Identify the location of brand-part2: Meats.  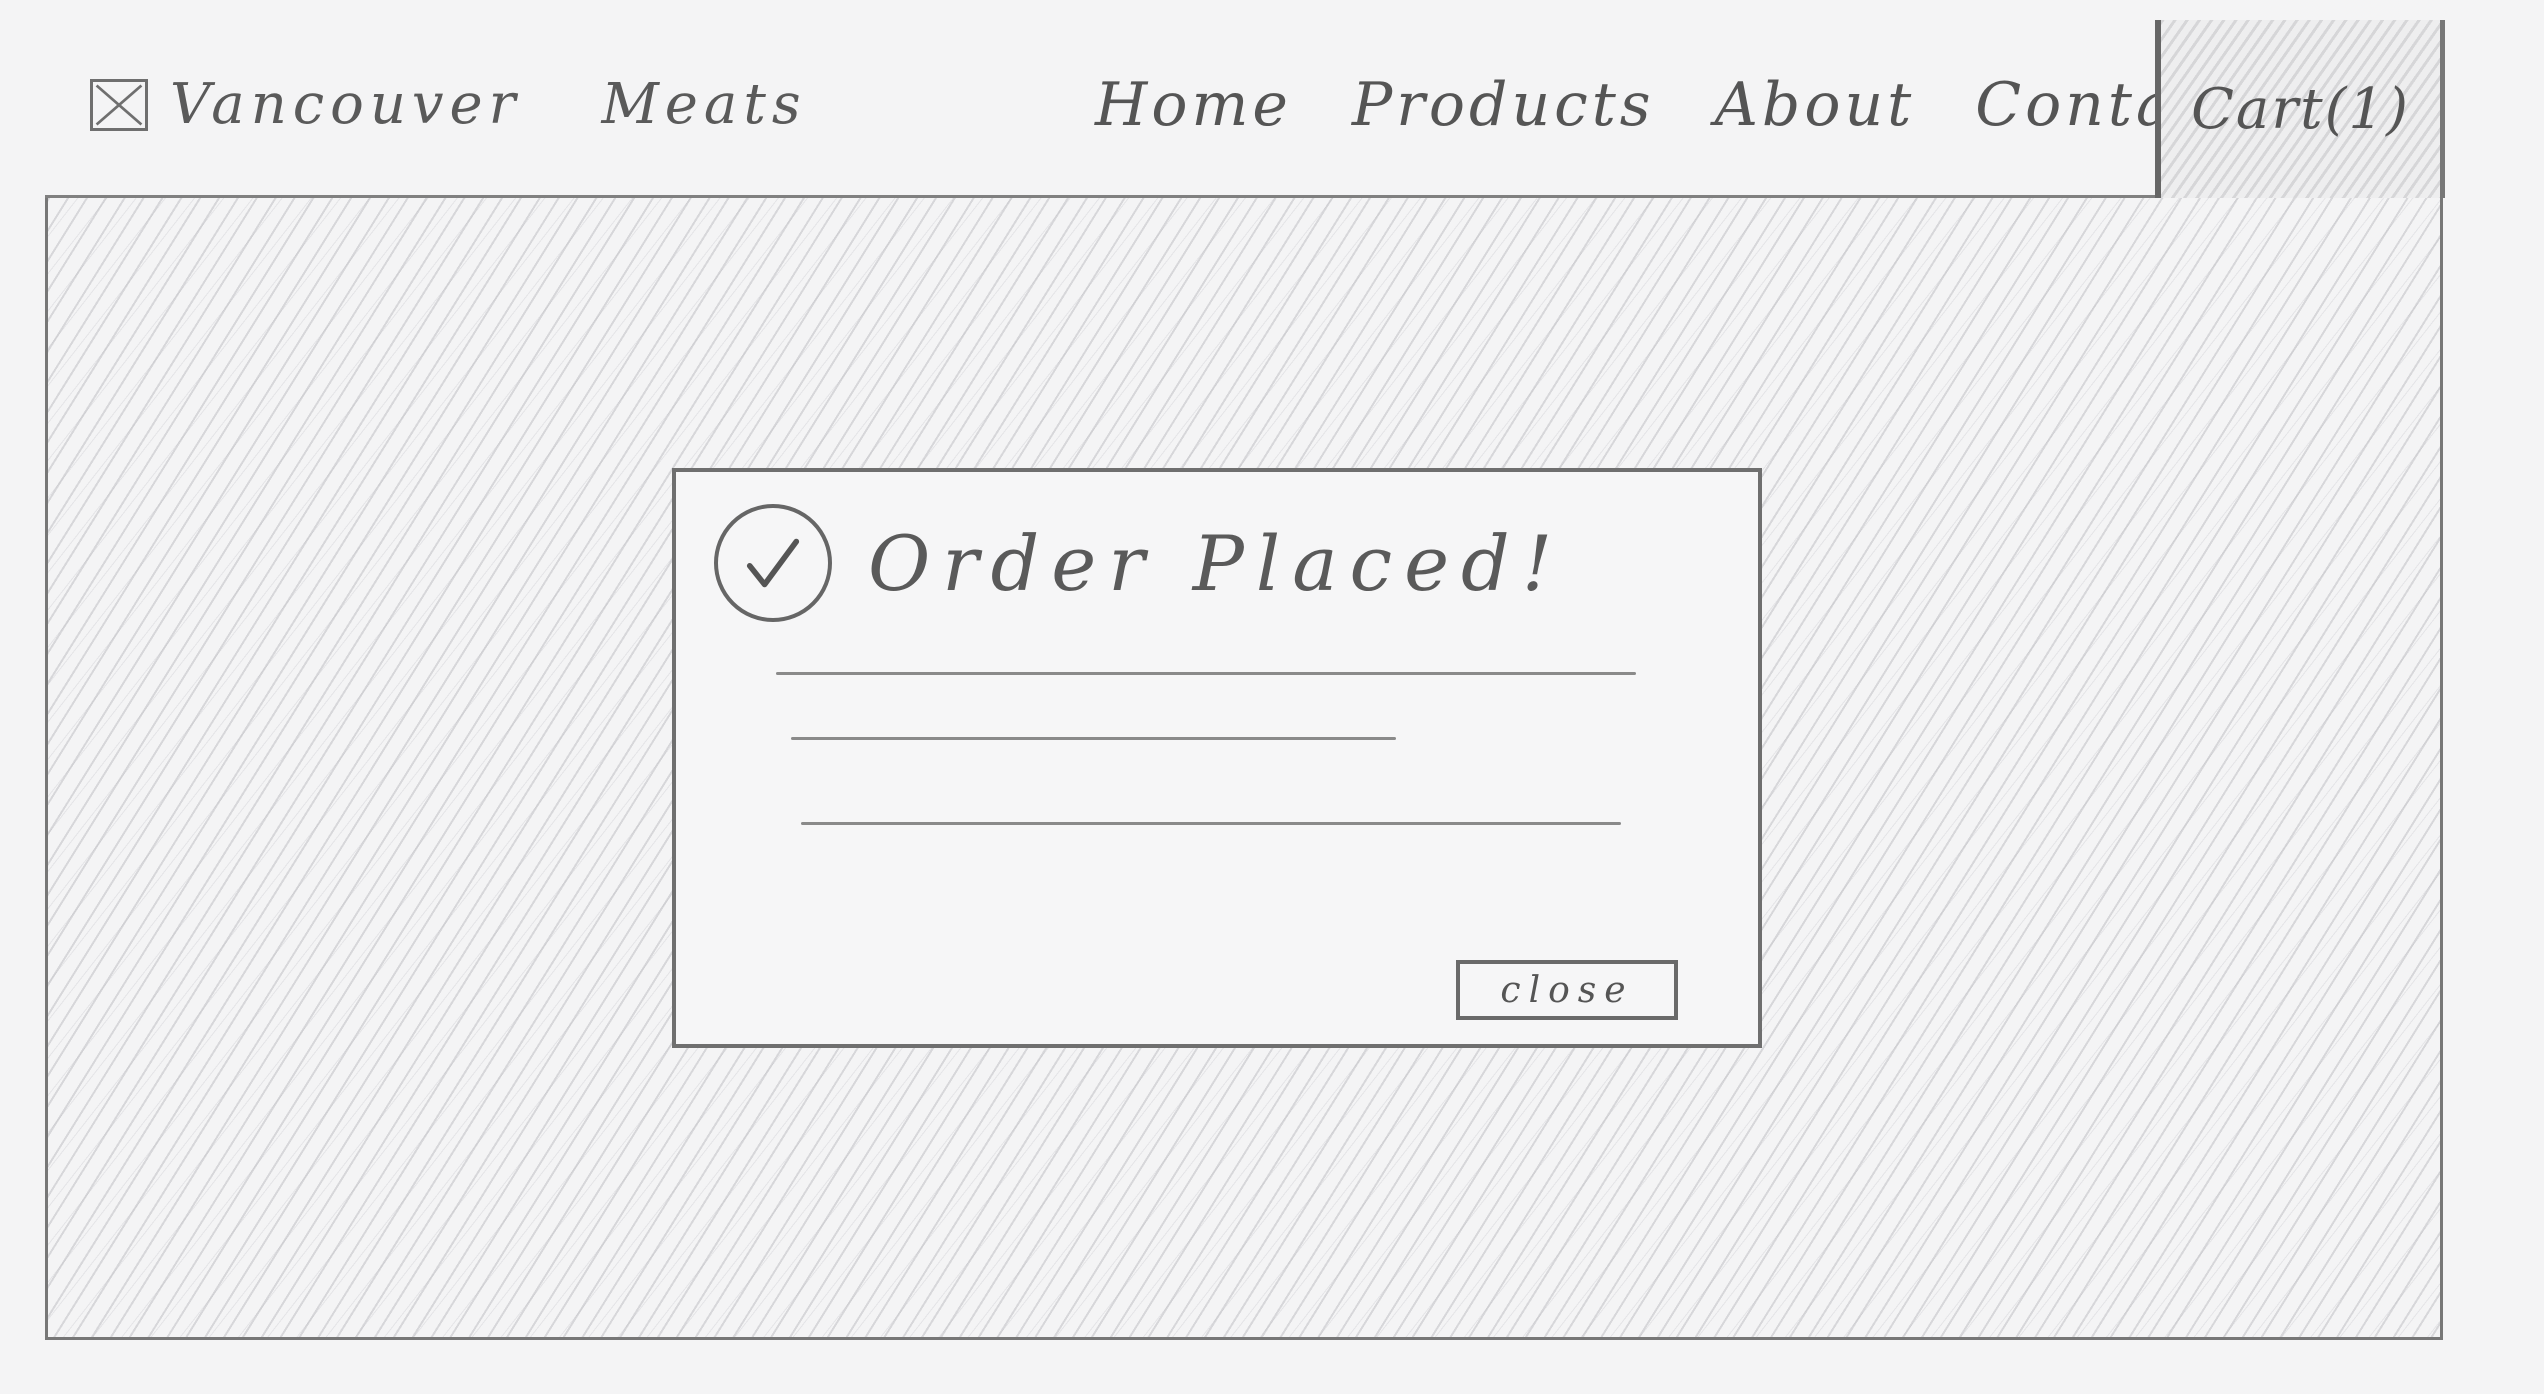
(704, 104).